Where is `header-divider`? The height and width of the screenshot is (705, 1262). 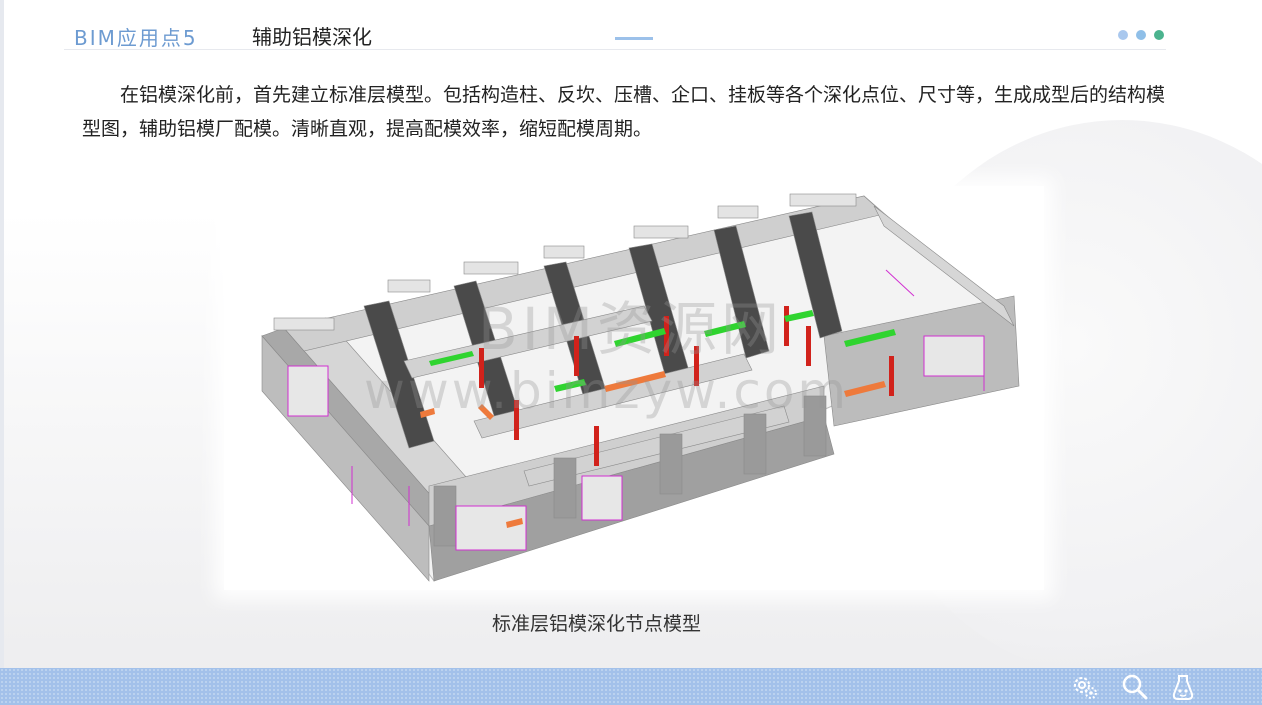 header-divider is located at coordinates (615, 49).